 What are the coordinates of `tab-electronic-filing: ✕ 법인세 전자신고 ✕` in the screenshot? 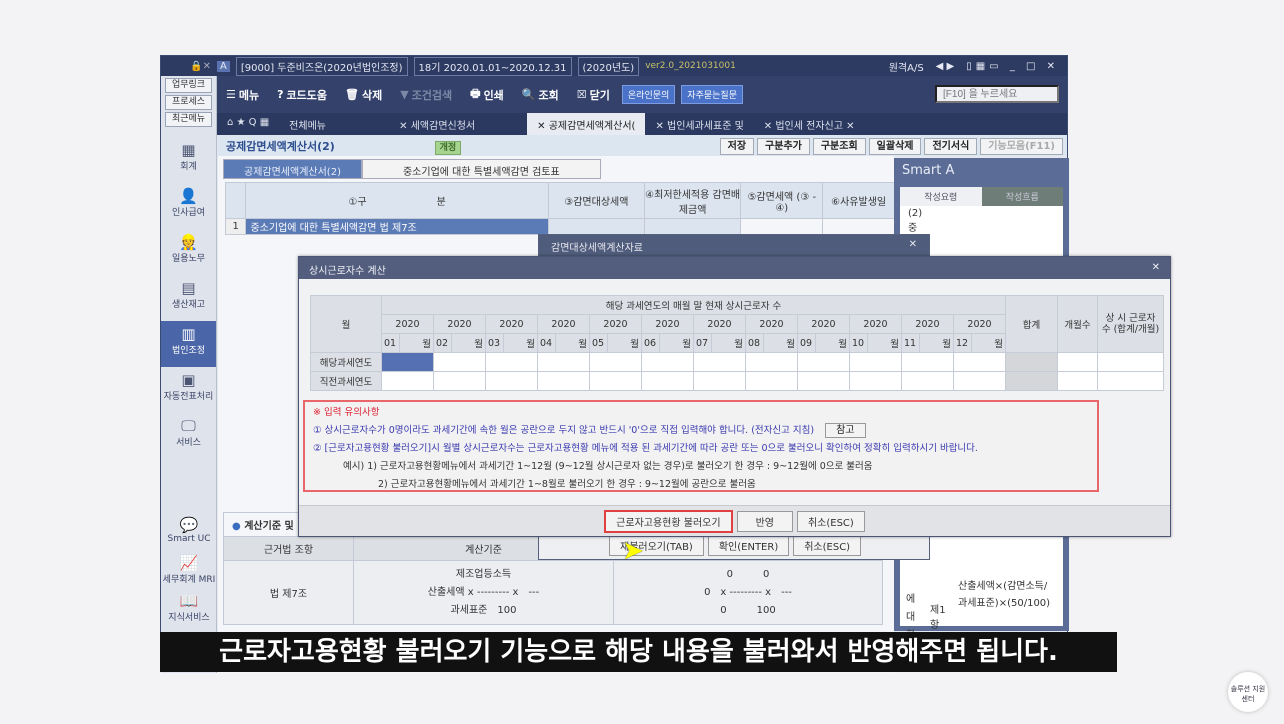 It's located at (809, 124).